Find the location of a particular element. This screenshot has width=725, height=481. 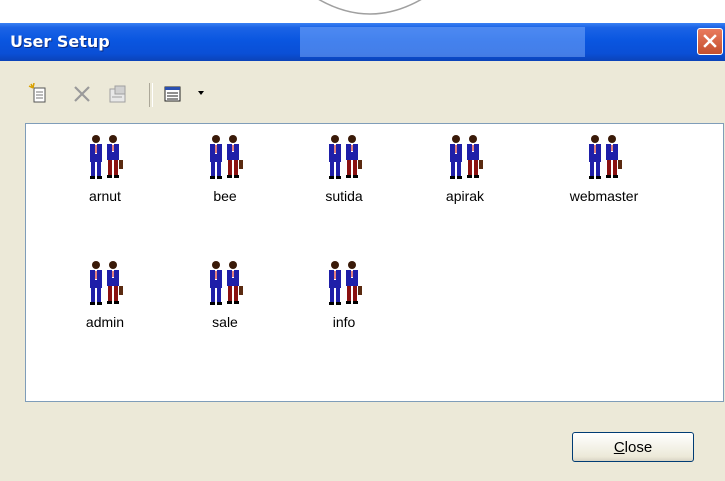

watermark is located at coordinates (370, 12).